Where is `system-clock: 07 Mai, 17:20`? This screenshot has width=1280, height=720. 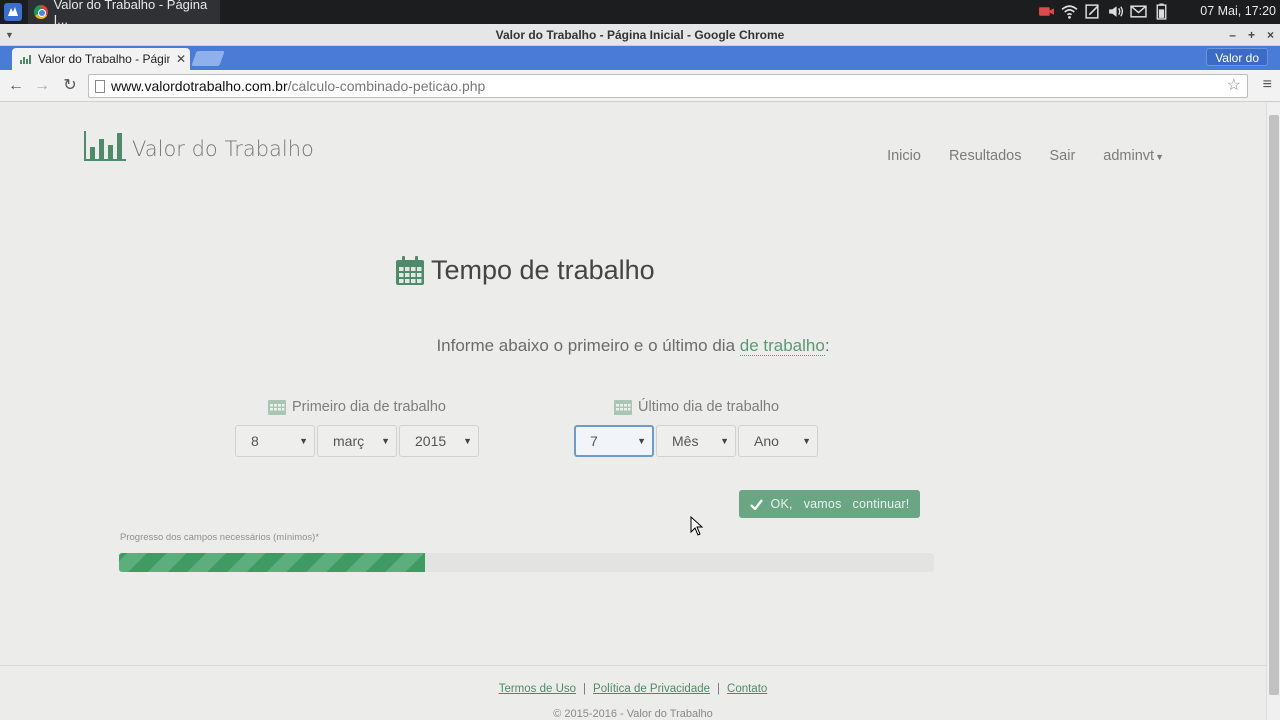 system-clock: 07 Mai, 17:20 is located at coordinates (1238, 11).